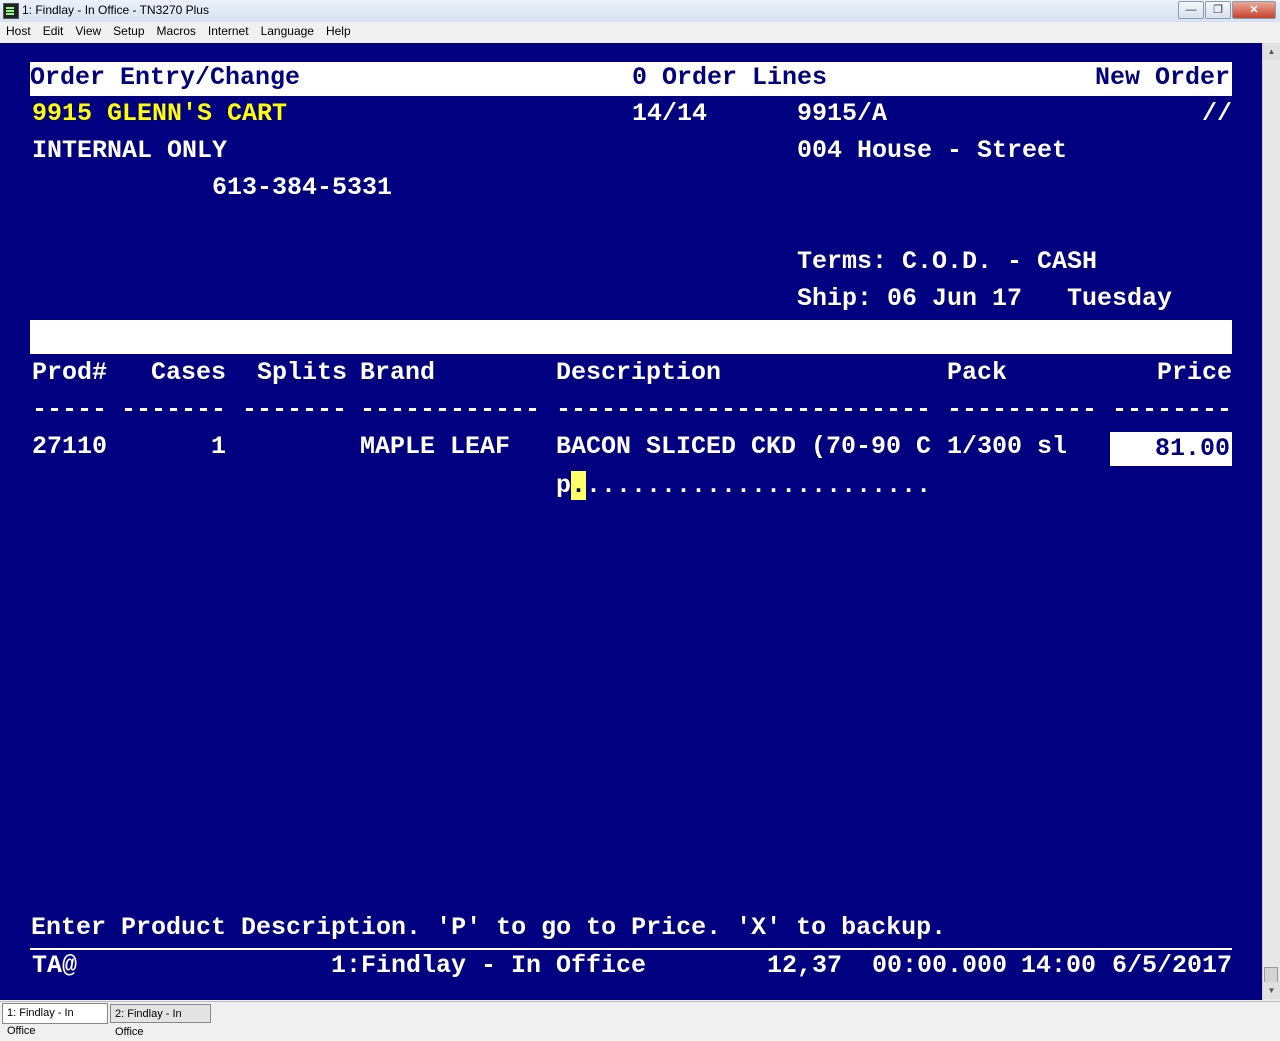 The width and height of the screenshot is (1280, 1041). Describe the element at coordinates (932, 150) in the screenshot. I see `customer-route: 004 House - Street` at that location.